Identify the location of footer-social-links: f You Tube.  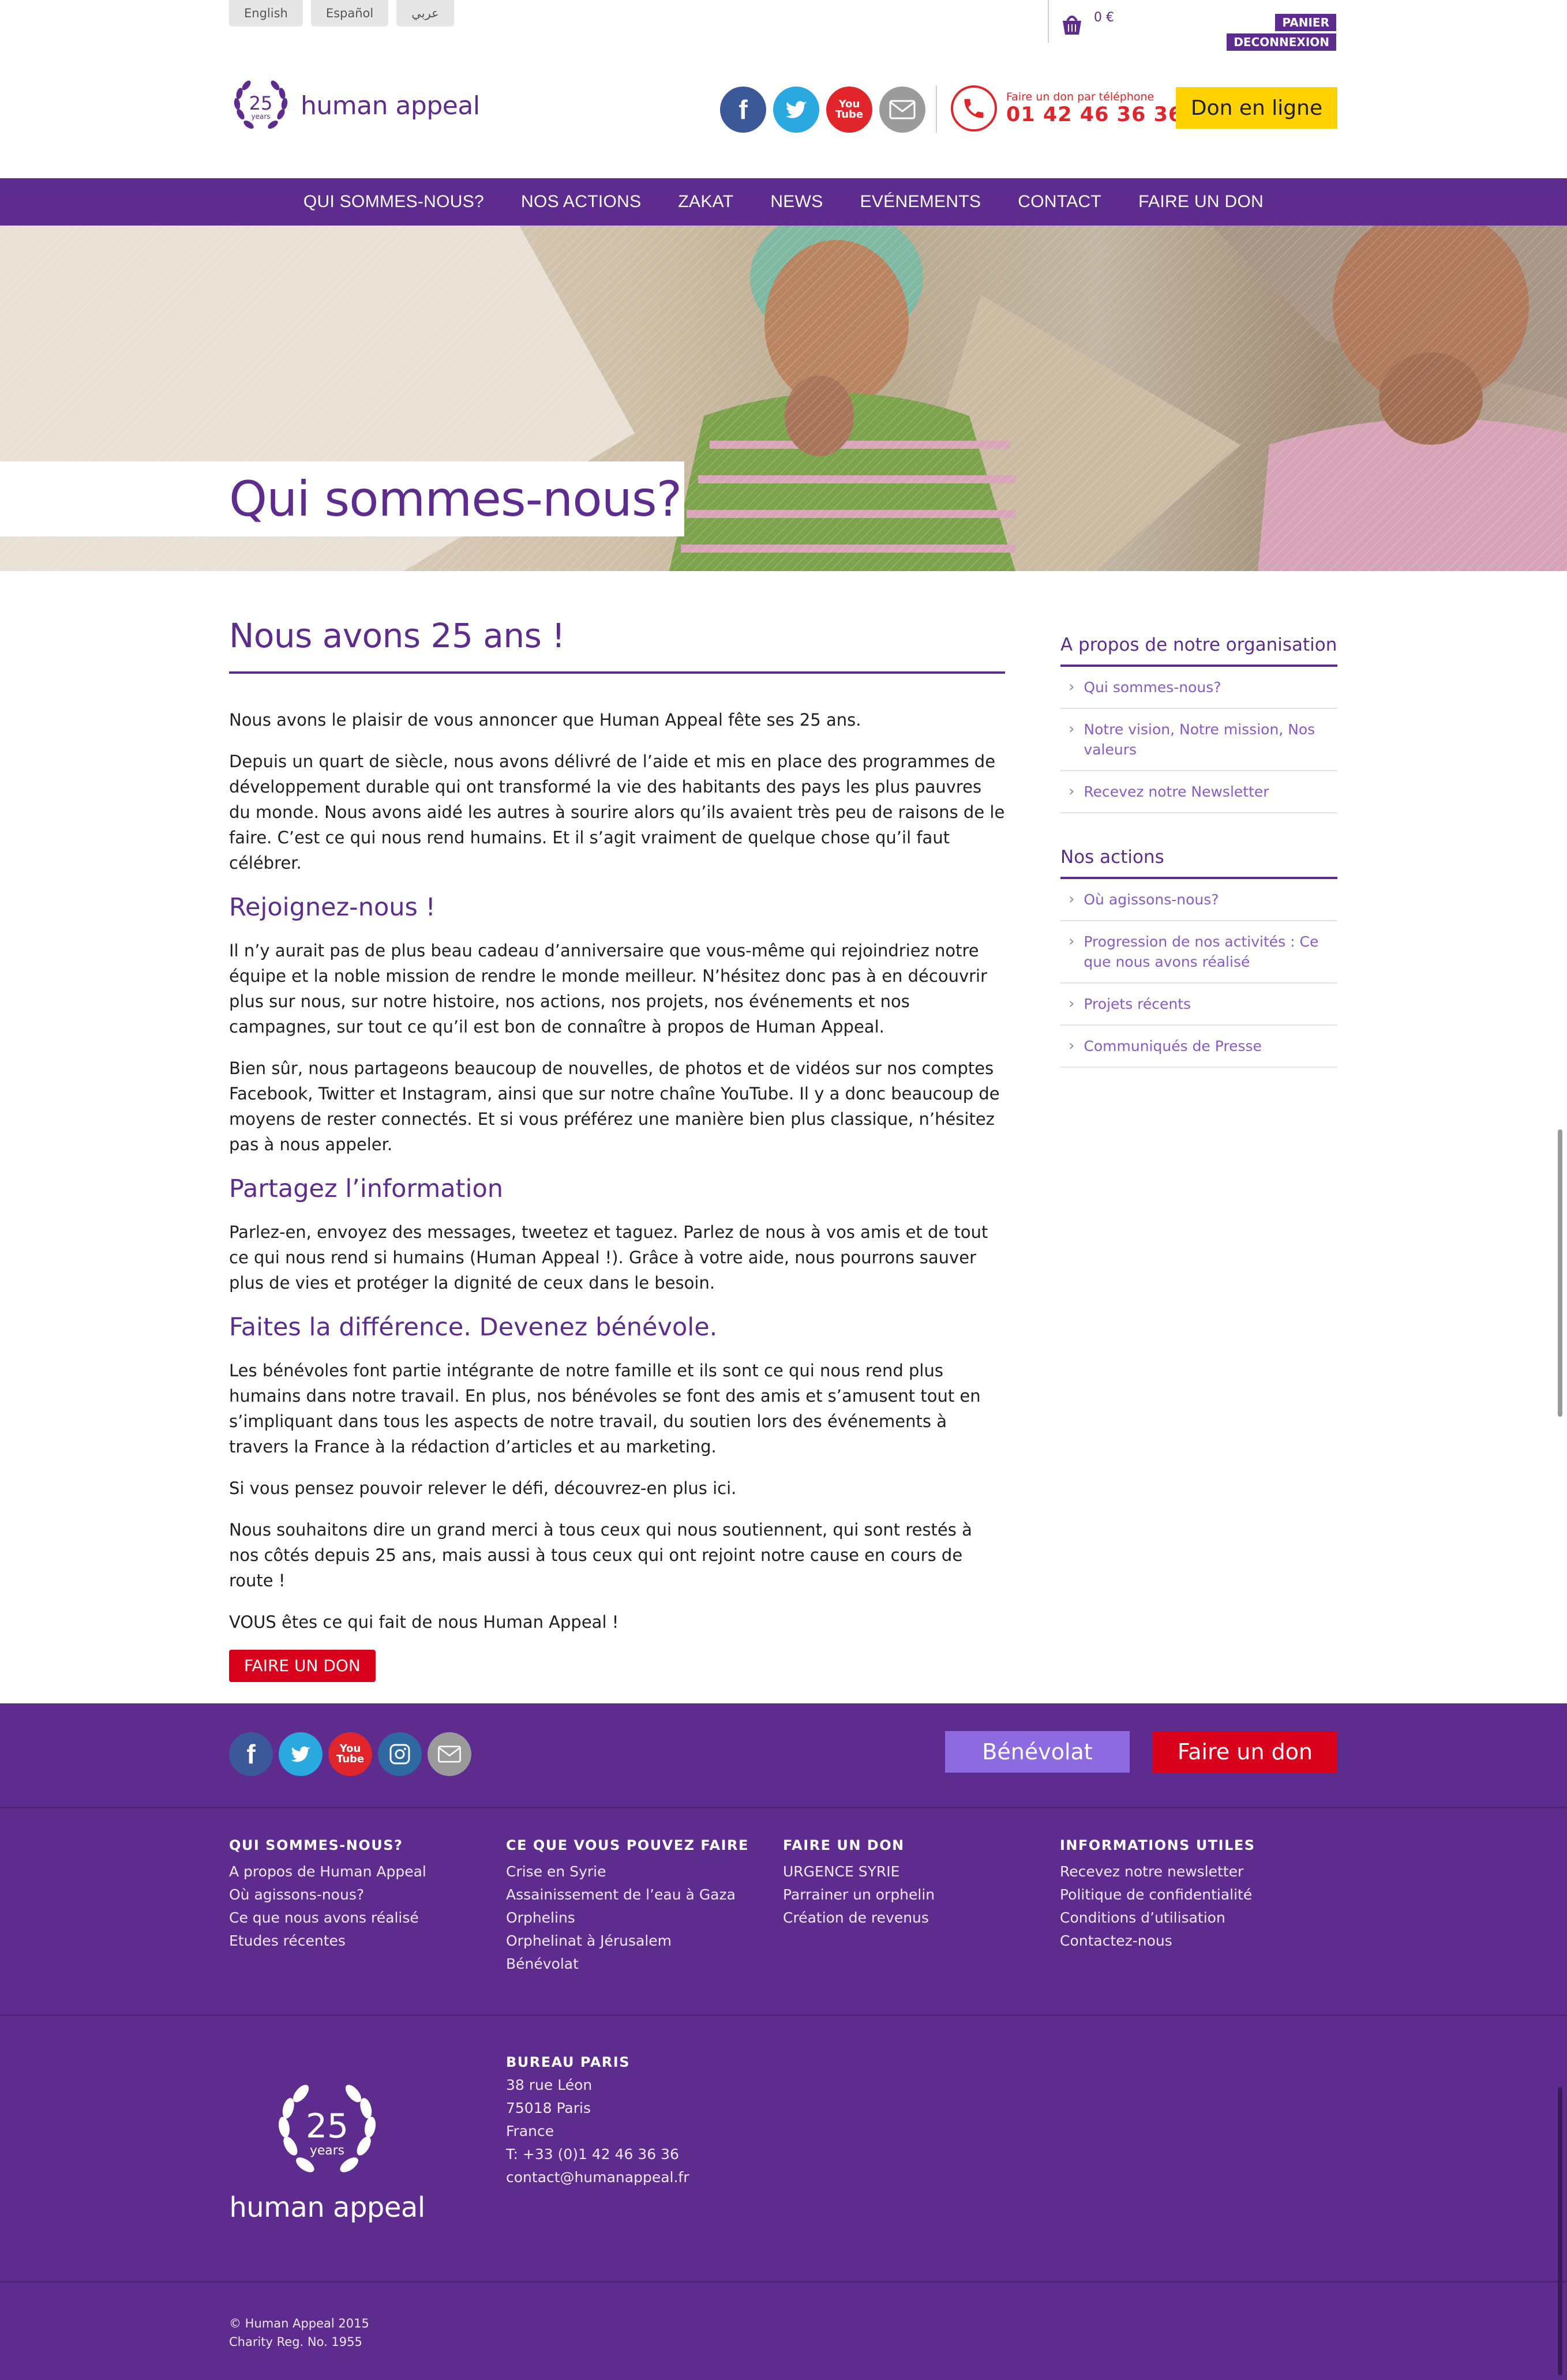
(350, 1754).